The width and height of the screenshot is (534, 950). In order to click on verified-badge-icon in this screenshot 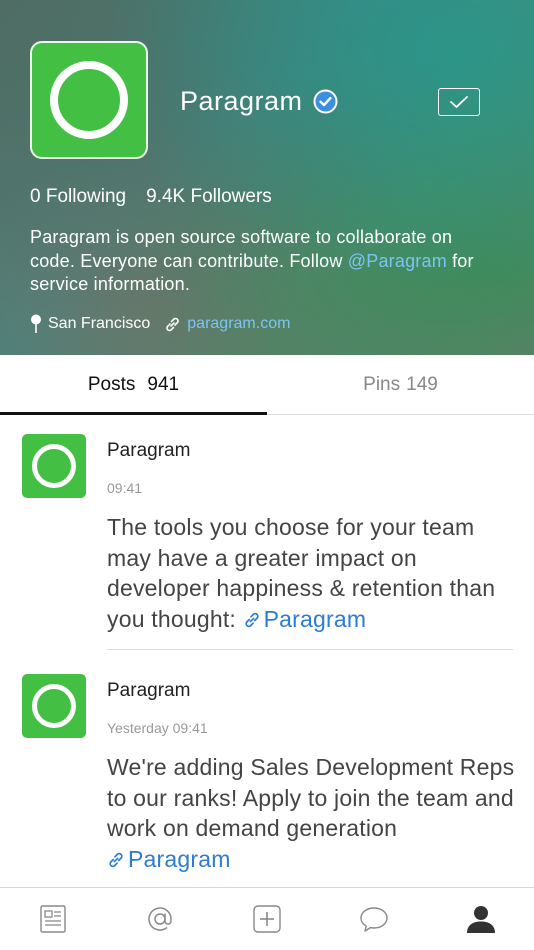, I will do `click(325, 101)`.